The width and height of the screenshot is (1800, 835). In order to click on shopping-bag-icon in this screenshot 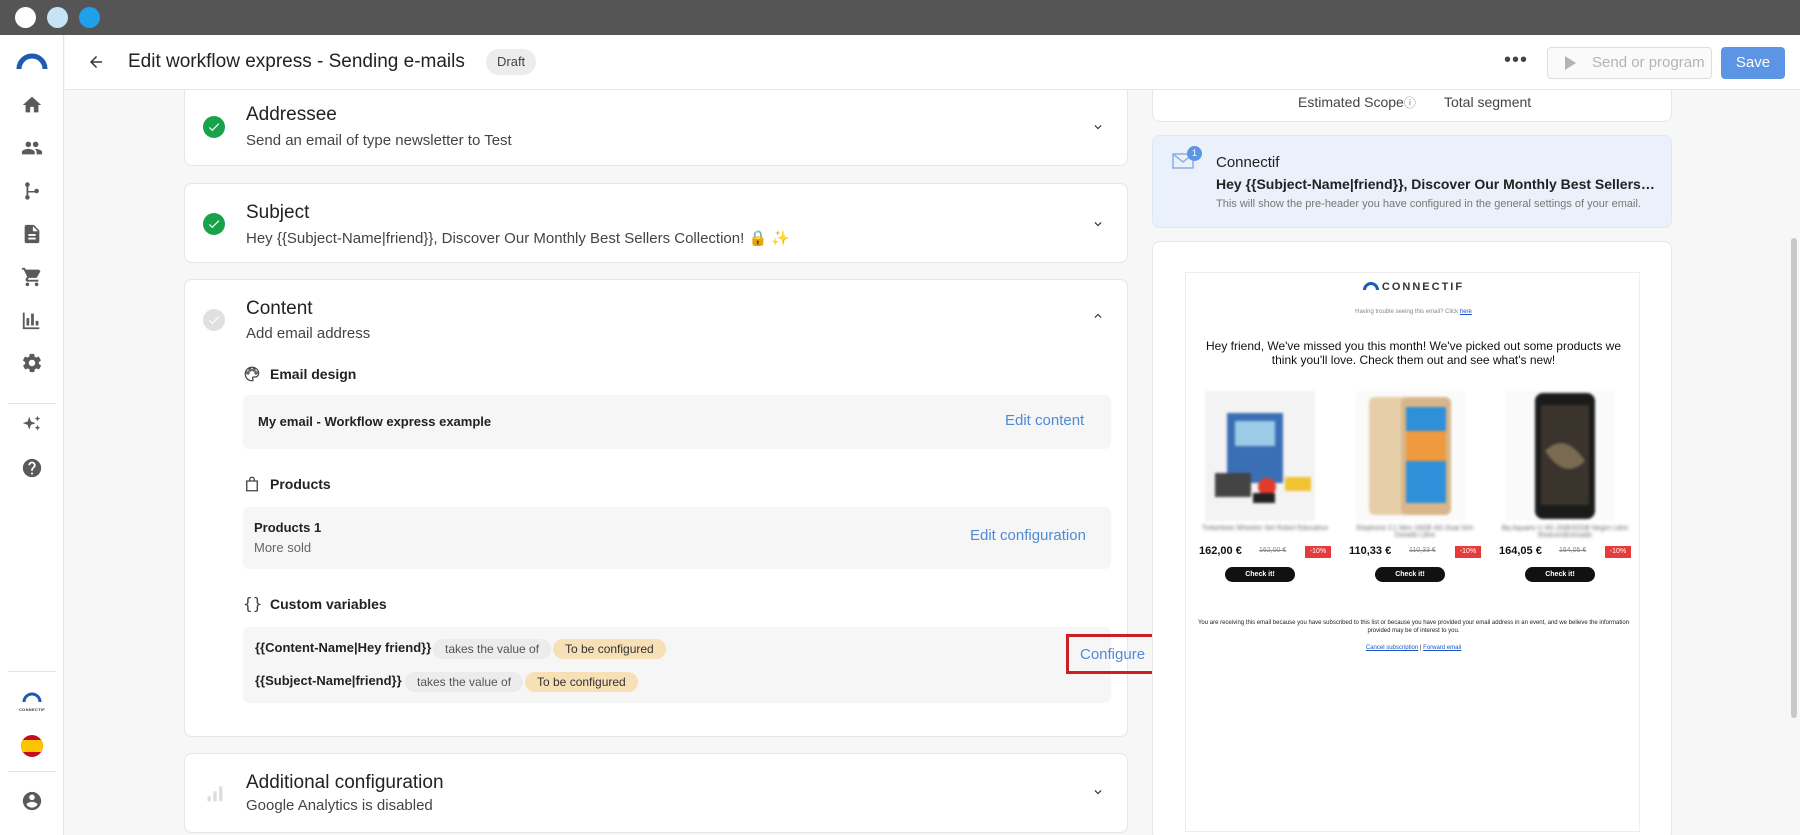, I will do `click(252, 484)`.